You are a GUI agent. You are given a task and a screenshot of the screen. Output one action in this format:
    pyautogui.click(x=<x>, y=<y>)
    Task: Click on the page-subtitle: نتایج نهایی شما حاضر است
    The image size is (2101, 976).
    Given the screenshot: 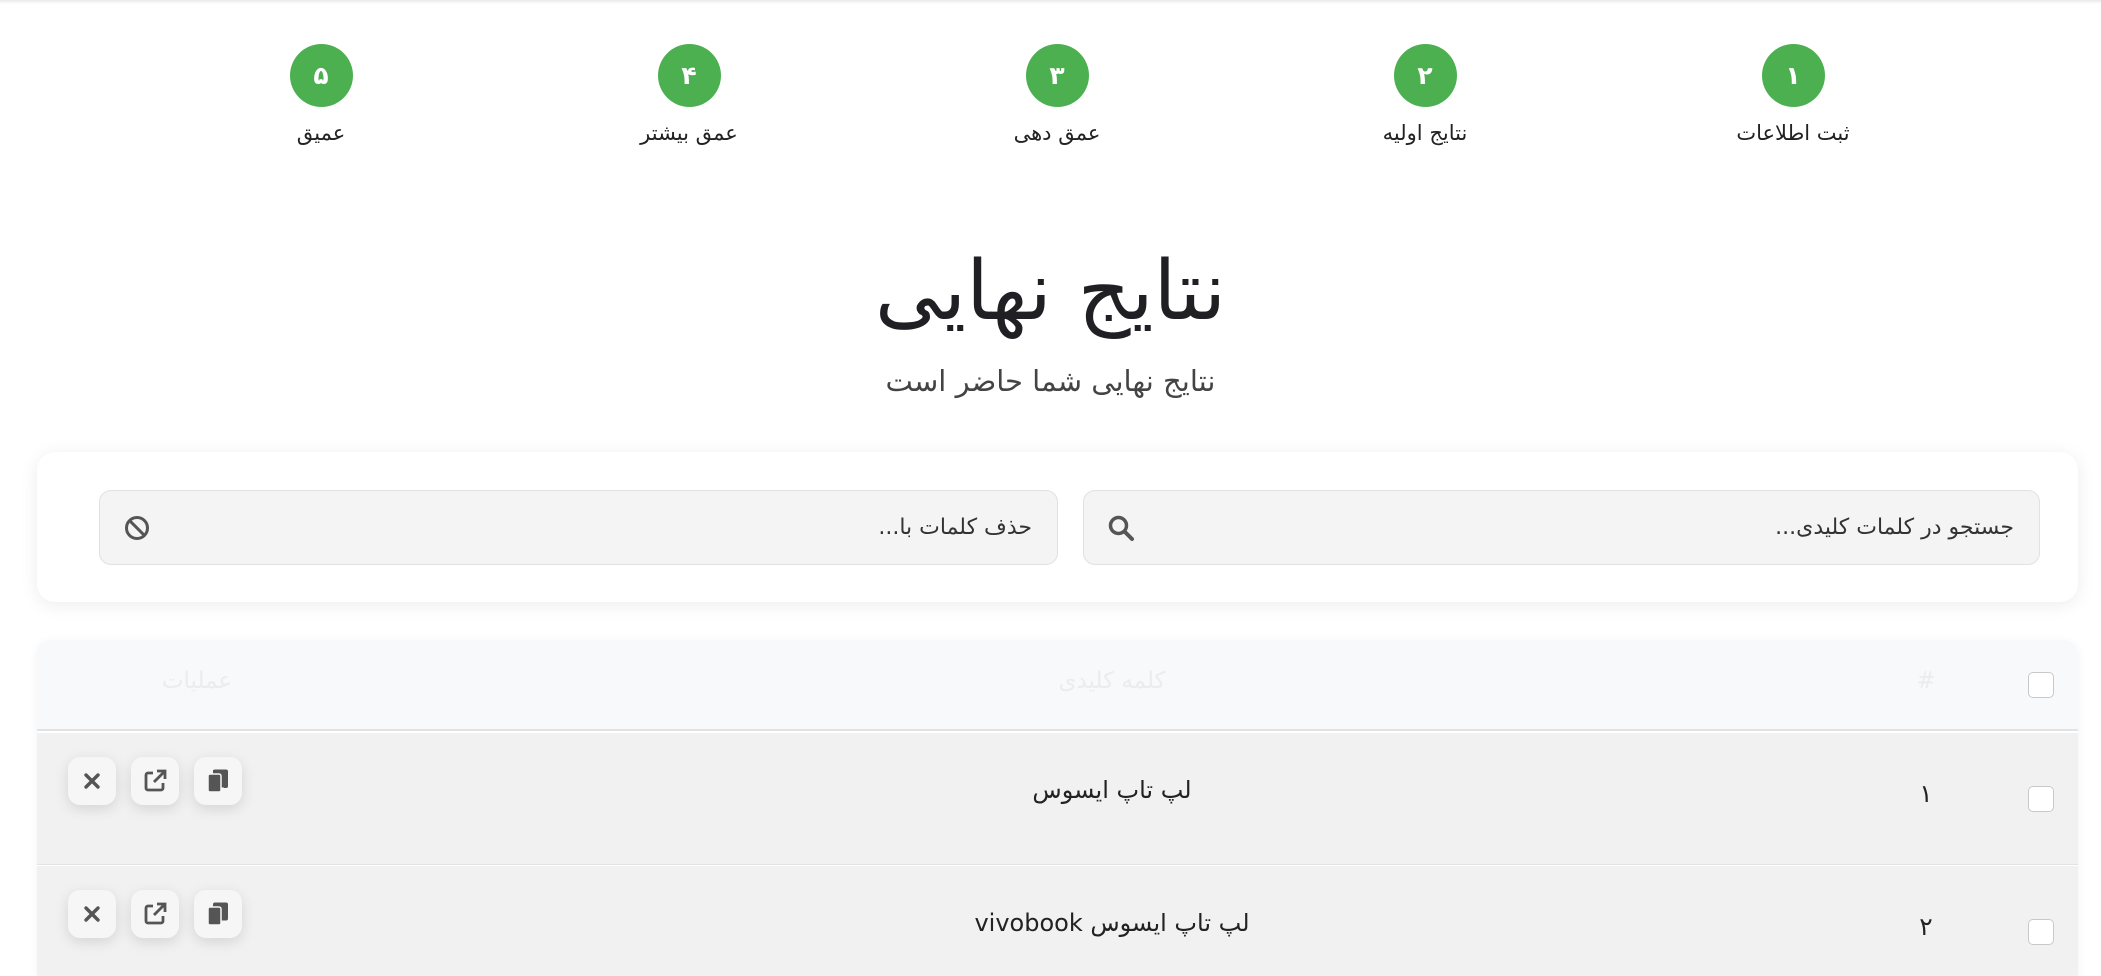 What is the action you would take?
    pyautogui.click(x=1050, y=381)
    